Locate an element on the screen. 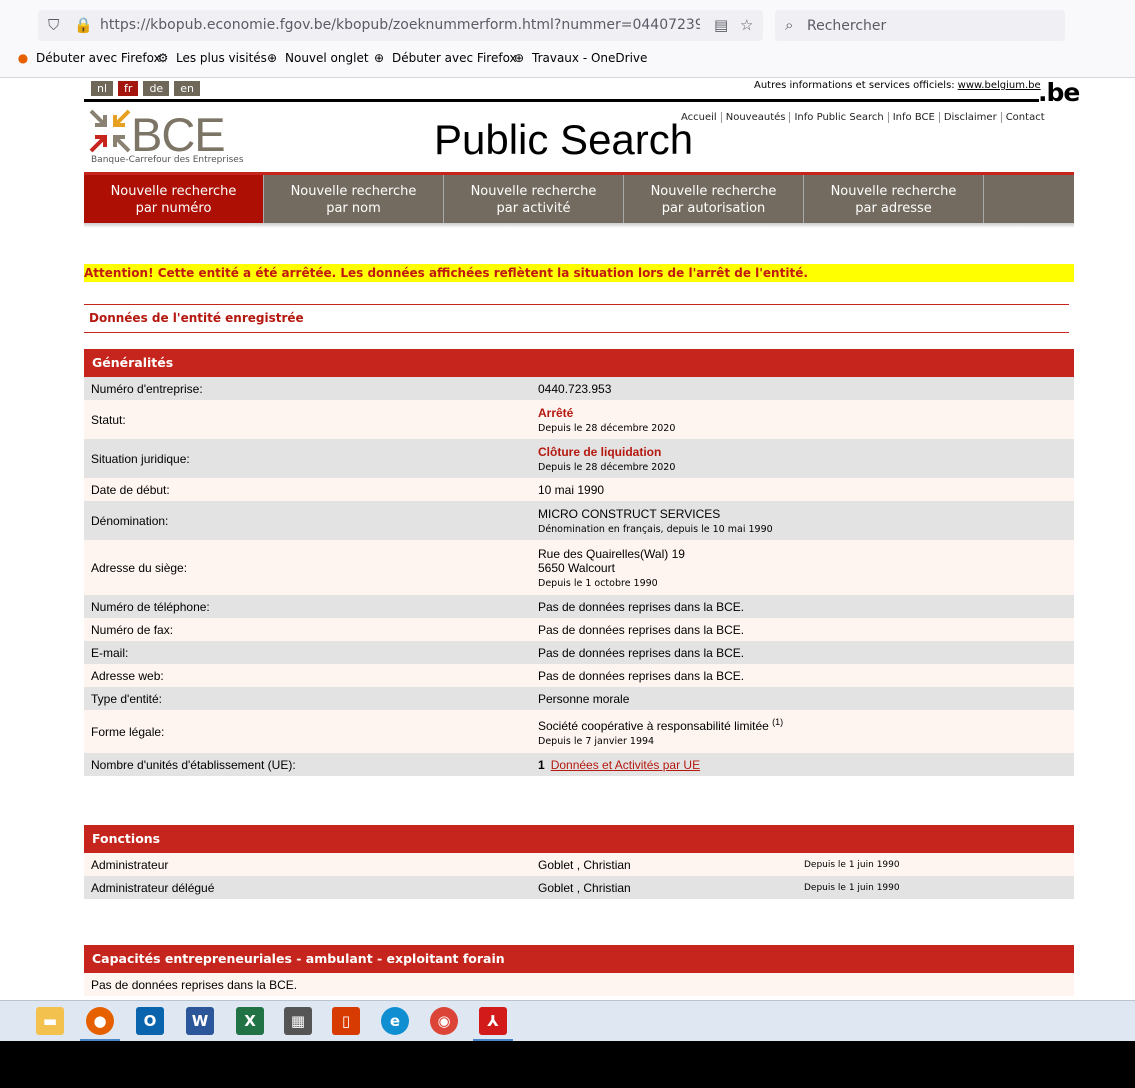  language-switcher: nl fr de en is located at coordinates (145, 88).